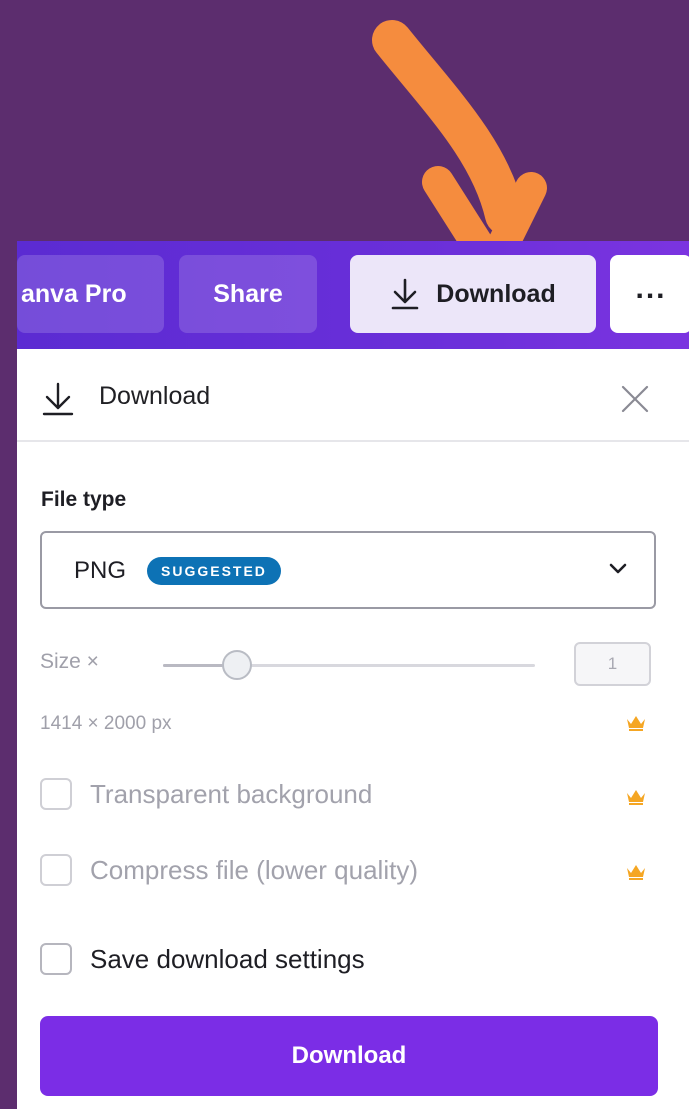 The width and height of the screenshot is (689, 1109). What do you see at coordinates (353, 395) in the screenshot?
I see `panel-header: Download` at bounding box center [353, 395].